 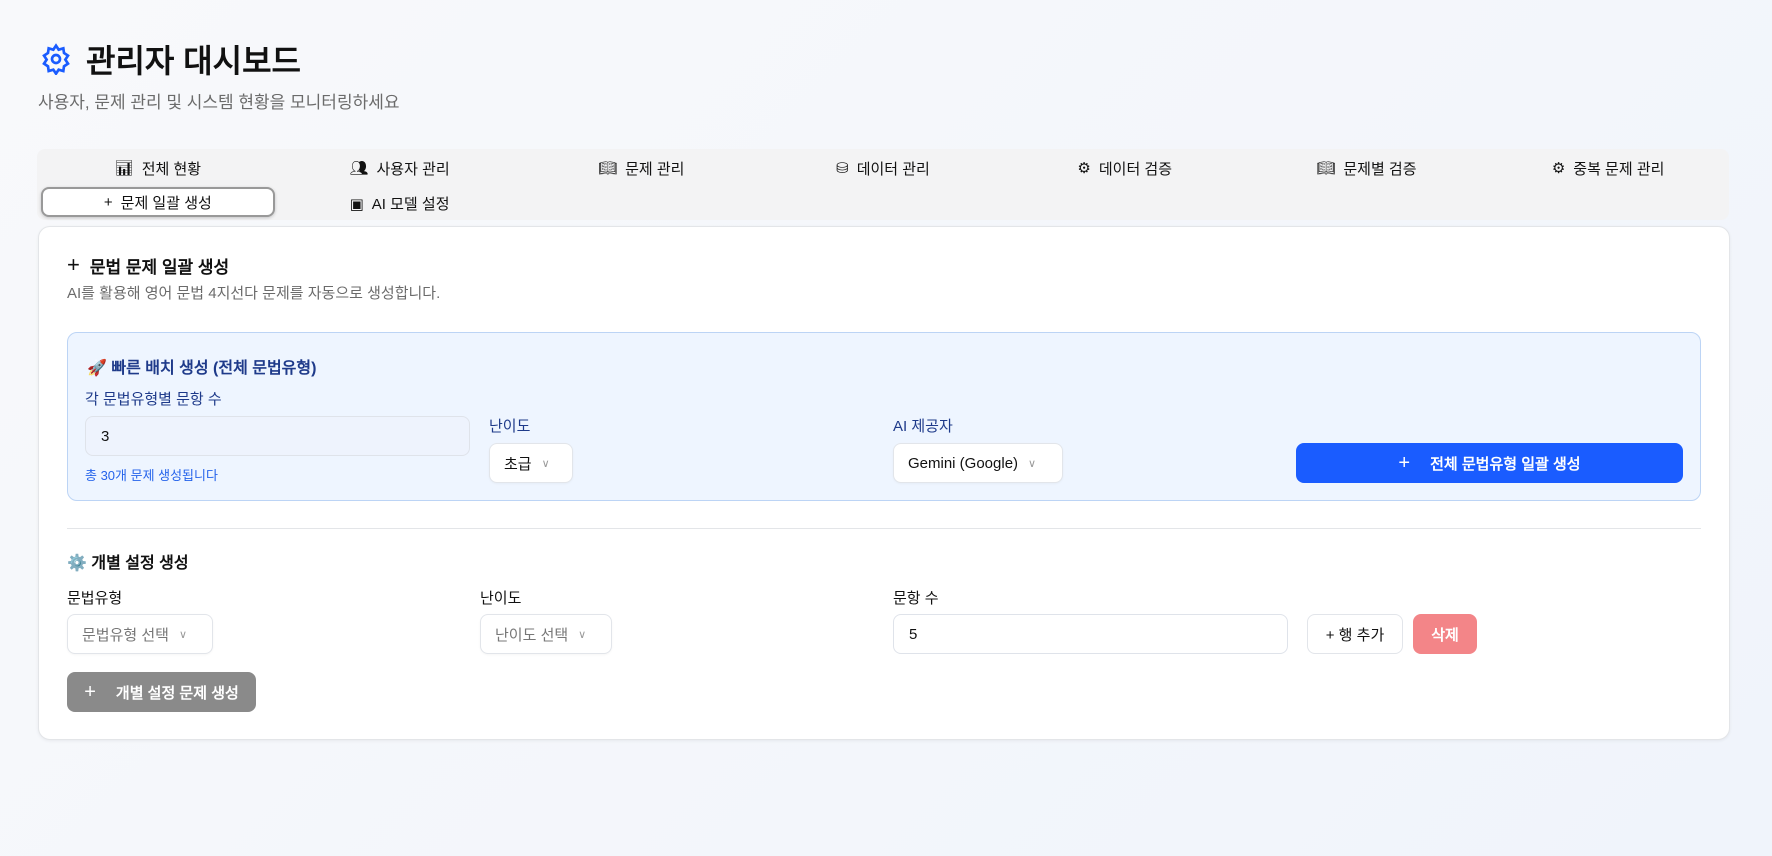 I want to click on provider-label: AI 제공자, so click(x=923, y=426).